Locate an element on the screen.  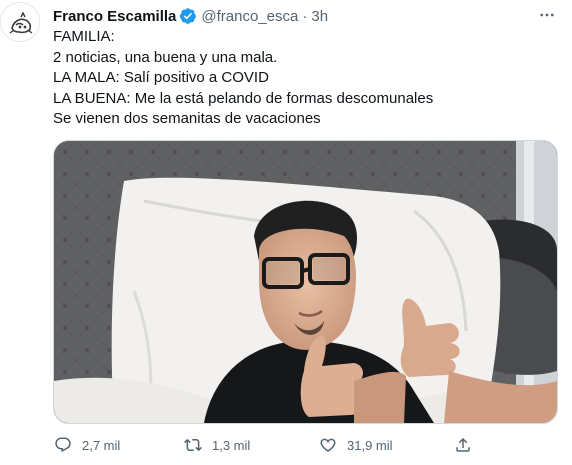
tweet-header: Franco Escamilla @franco_esca · 3h is located at coordinates (190, 16).